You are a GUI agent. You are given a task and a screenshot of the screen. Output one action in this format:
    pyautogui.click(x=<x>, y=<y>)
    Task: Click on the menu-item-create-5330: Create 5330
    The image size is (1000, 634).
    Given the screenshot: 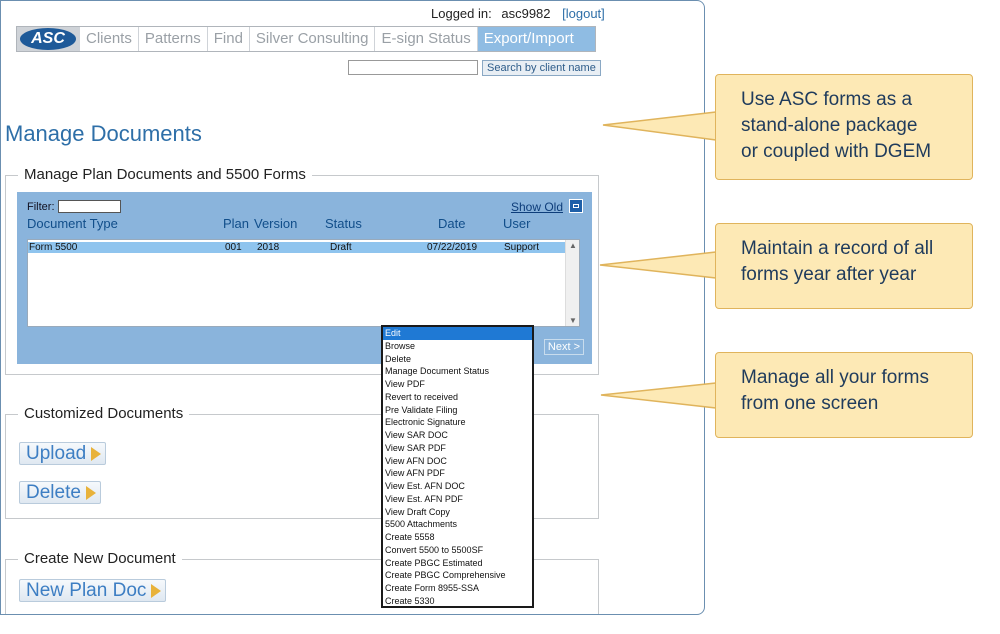 What is the action you would take?
    pyautogui.click(x=457, y=600)
    